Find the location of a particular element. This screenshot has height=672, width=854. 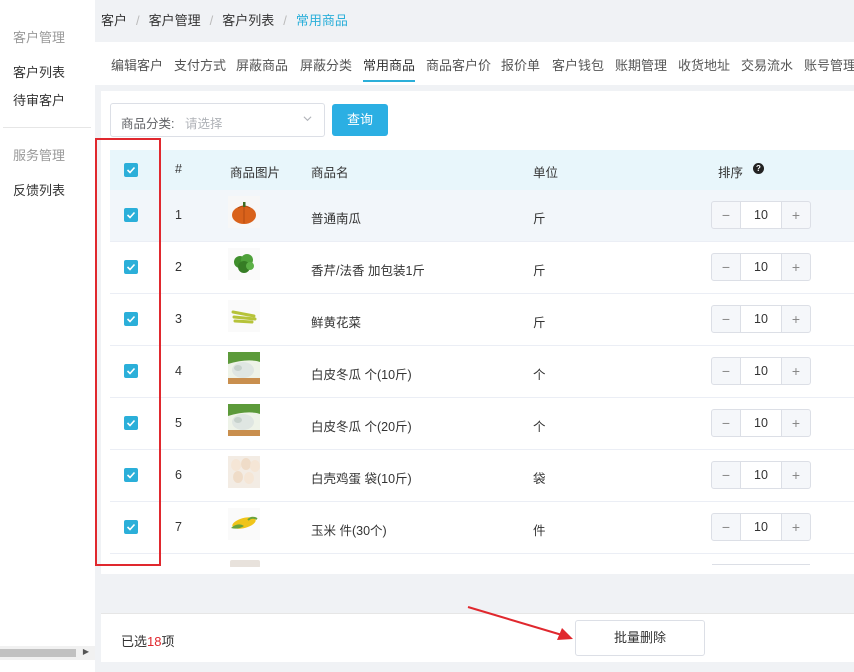

checkbox-column-highlight is located at coordinates (128, 352).